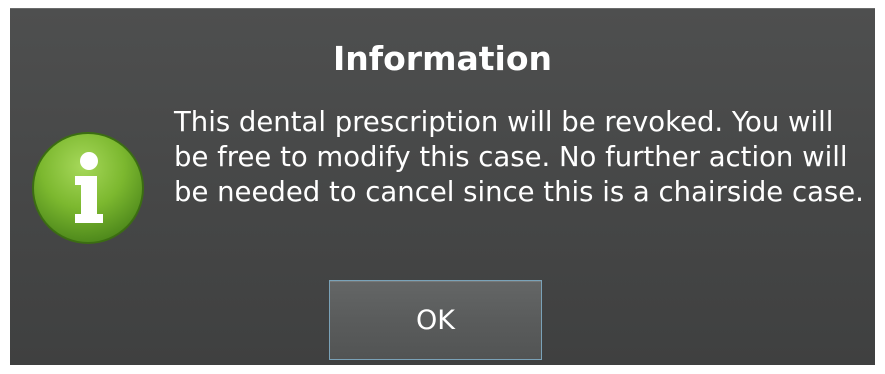 This screenshot has width=885, height=374. Describe the element at coordinates (88, 188) in the screenshot. I see `info-icon` at that location.